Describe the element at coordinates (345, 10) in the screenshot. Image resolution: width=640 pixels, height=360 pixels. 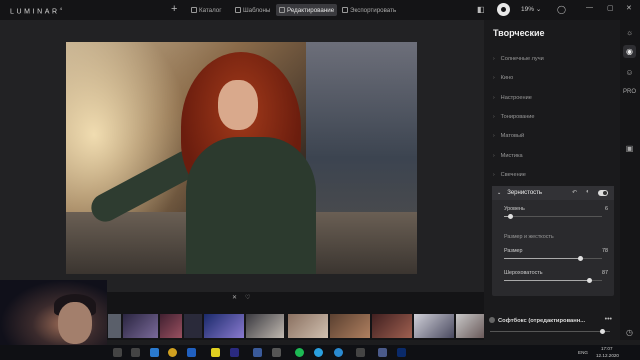
I see `export-icon` at that location.